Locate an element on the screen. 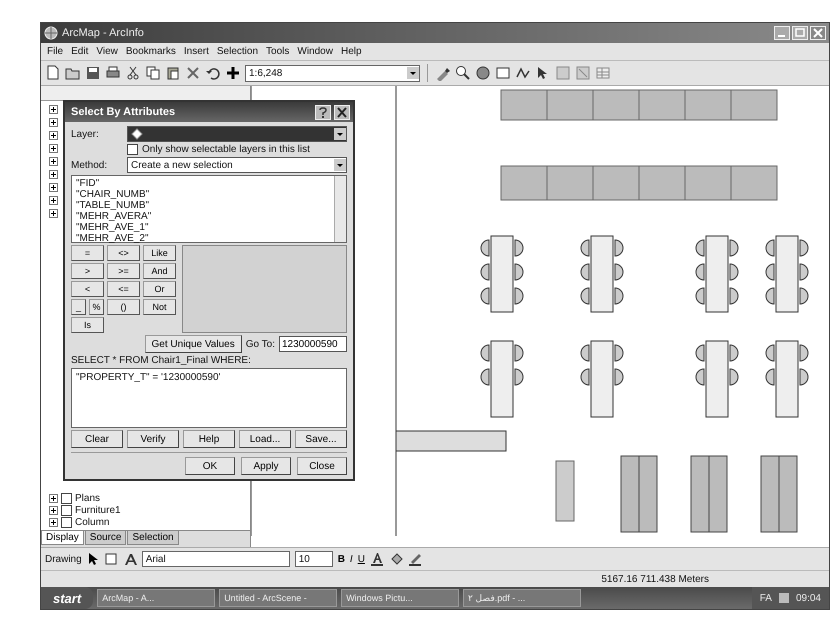 The image size is (836, 632). menu-item: Tools is located at coordinates (278, 51).